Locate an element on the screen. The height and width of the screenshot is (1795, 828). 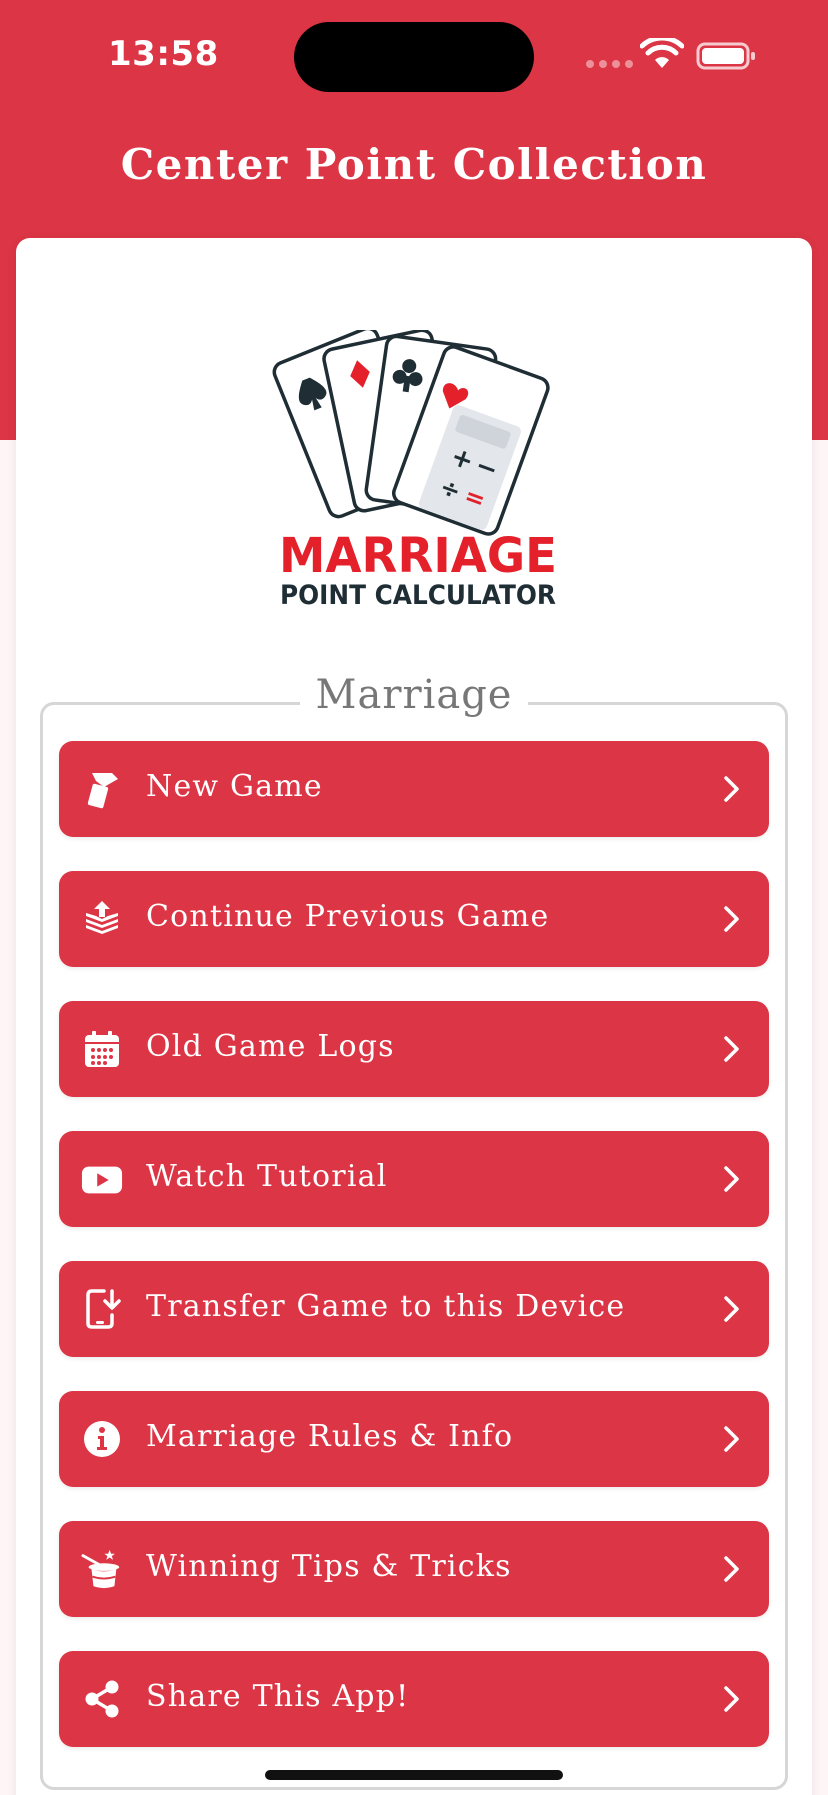
watch-tutorial-button: Watch Tutorial is located at coordinates (414, 1179).